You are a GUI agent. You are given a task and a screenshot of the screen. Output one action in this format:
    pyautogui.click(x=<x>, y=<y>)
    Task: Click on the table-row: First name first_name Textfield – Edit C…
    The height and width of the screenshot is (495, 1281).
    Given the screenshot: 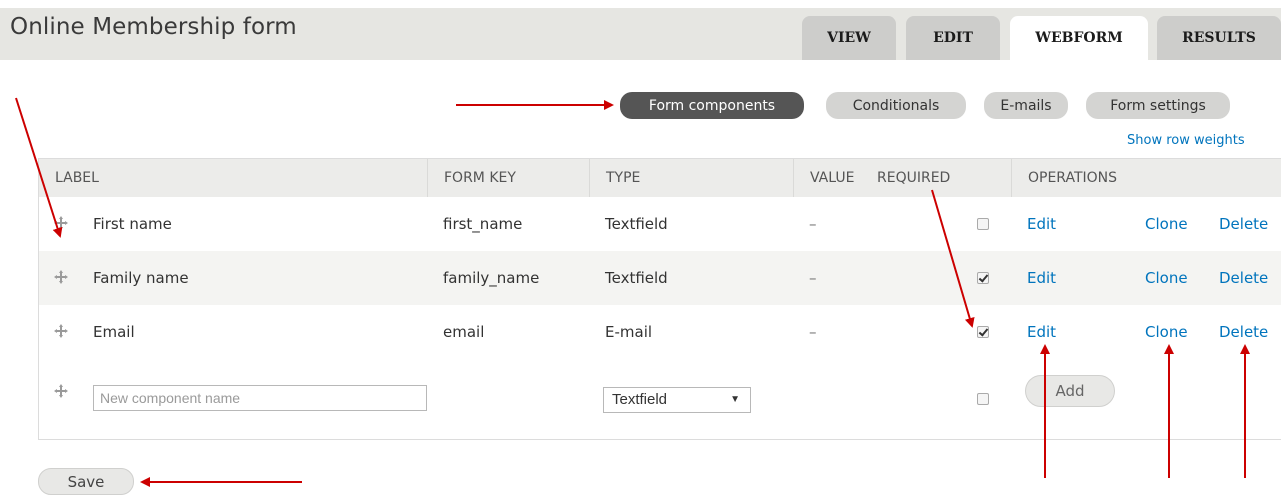 What is the action you would take?
    pyautogui.click(x=660, y=224)
    